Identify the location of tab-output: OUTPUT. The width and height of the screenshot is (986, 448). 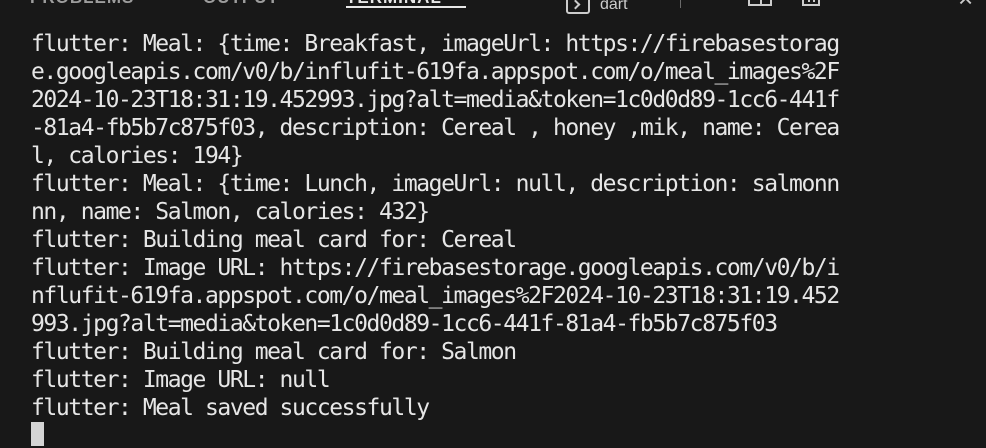
(241, 9).